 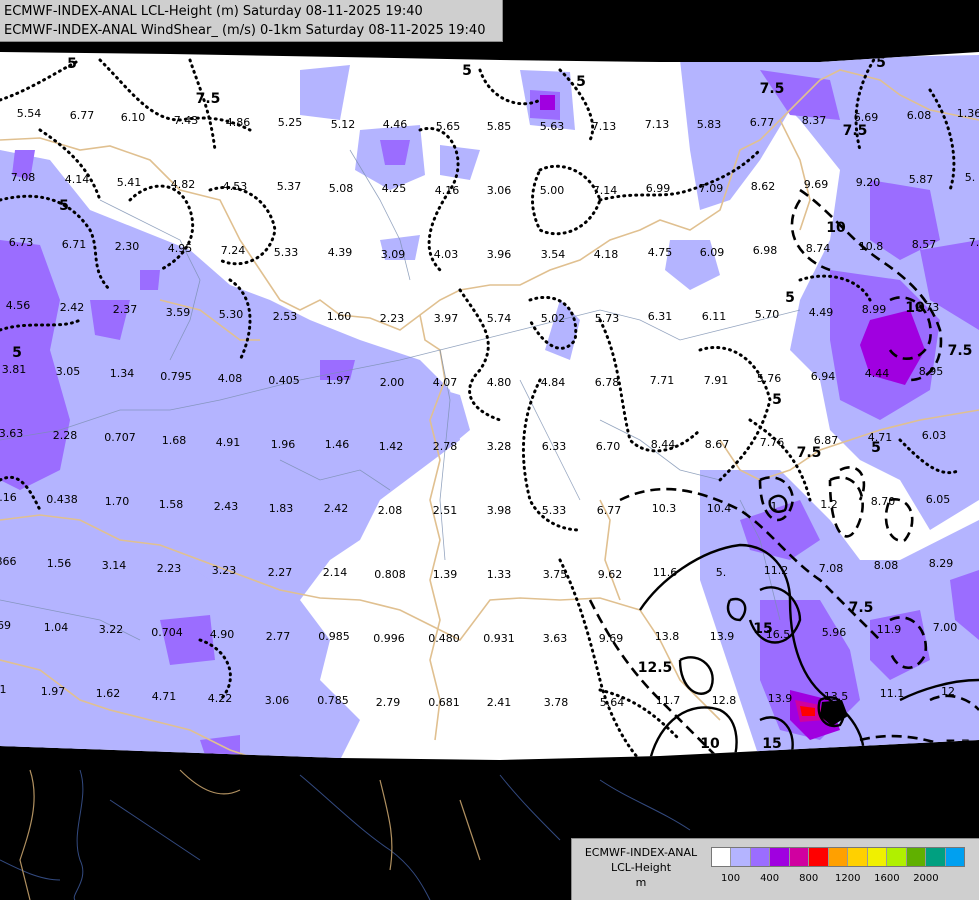 What do you see at coordinates (553, 318) in the screenshot?
I see `shear-value-label: 5.02` at bounding box center [553, 318].